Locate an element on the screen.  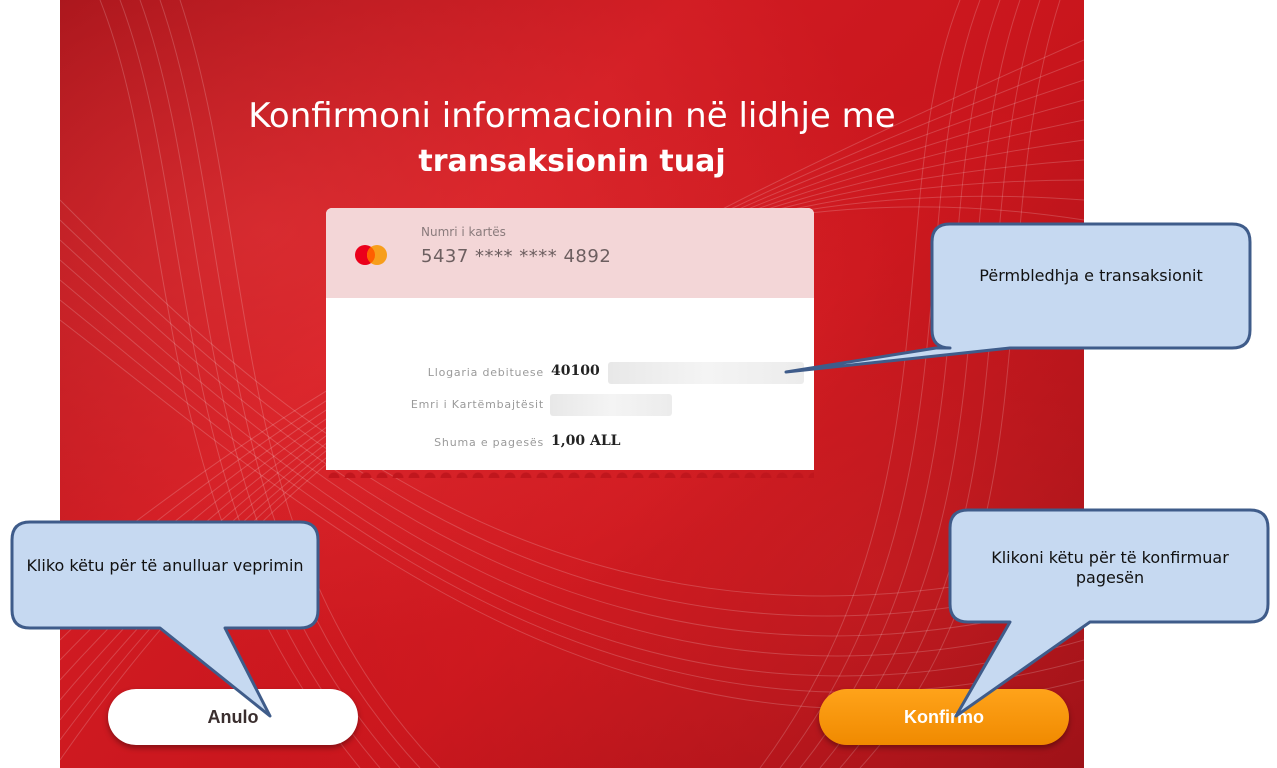
detail-label: Emri i Kartëmbajtësit is located at coordinates (477, 404).